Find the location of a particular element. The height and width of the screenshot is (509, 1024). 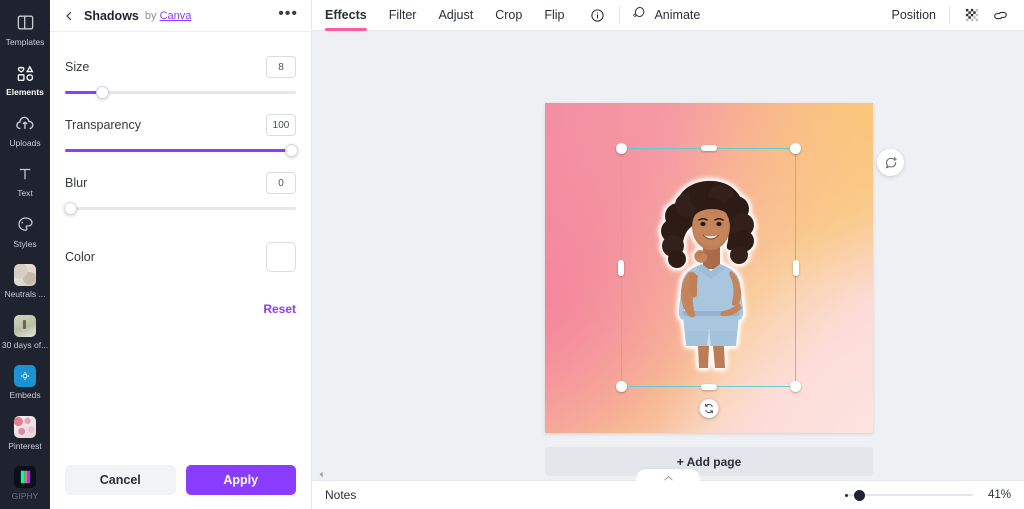

rail-label: Pinterest is located at coordinates (25, 445).